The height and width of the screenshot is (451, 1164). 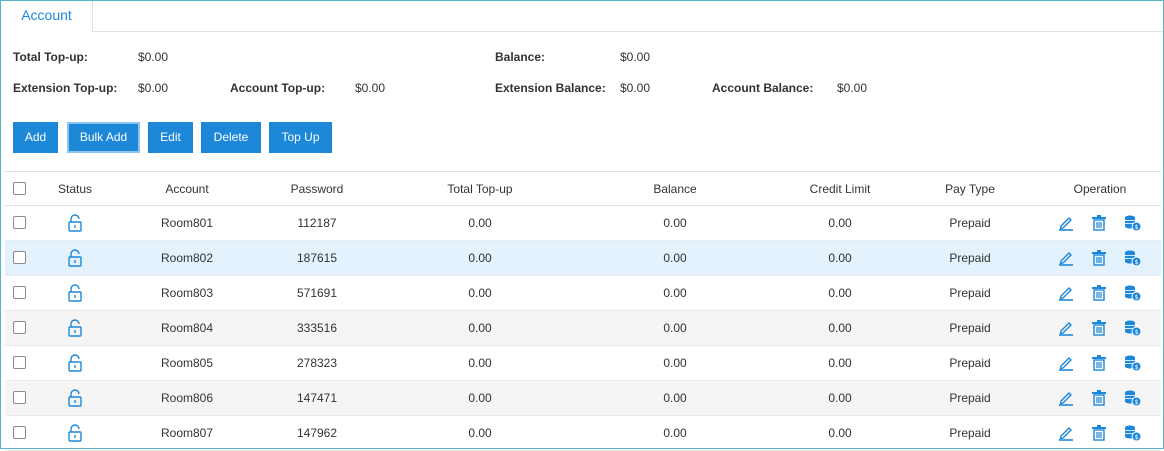 What do you see at coordinates (47, 16) in the screenshot?
I see `tab-account: Account` at bounding box center [47, 16].